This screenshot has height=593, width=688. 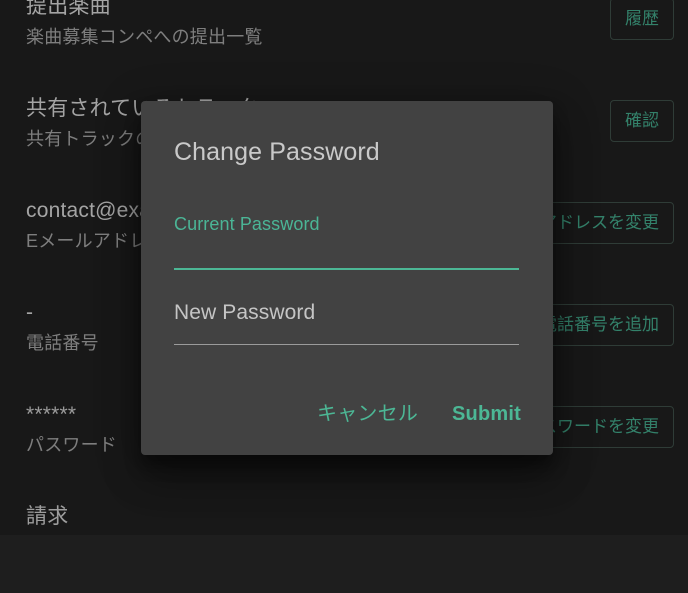 What do you see at coordinates (346, 322) in the screenshot?
I see `new-password-field: New Password` at bounding box center [346, 322].